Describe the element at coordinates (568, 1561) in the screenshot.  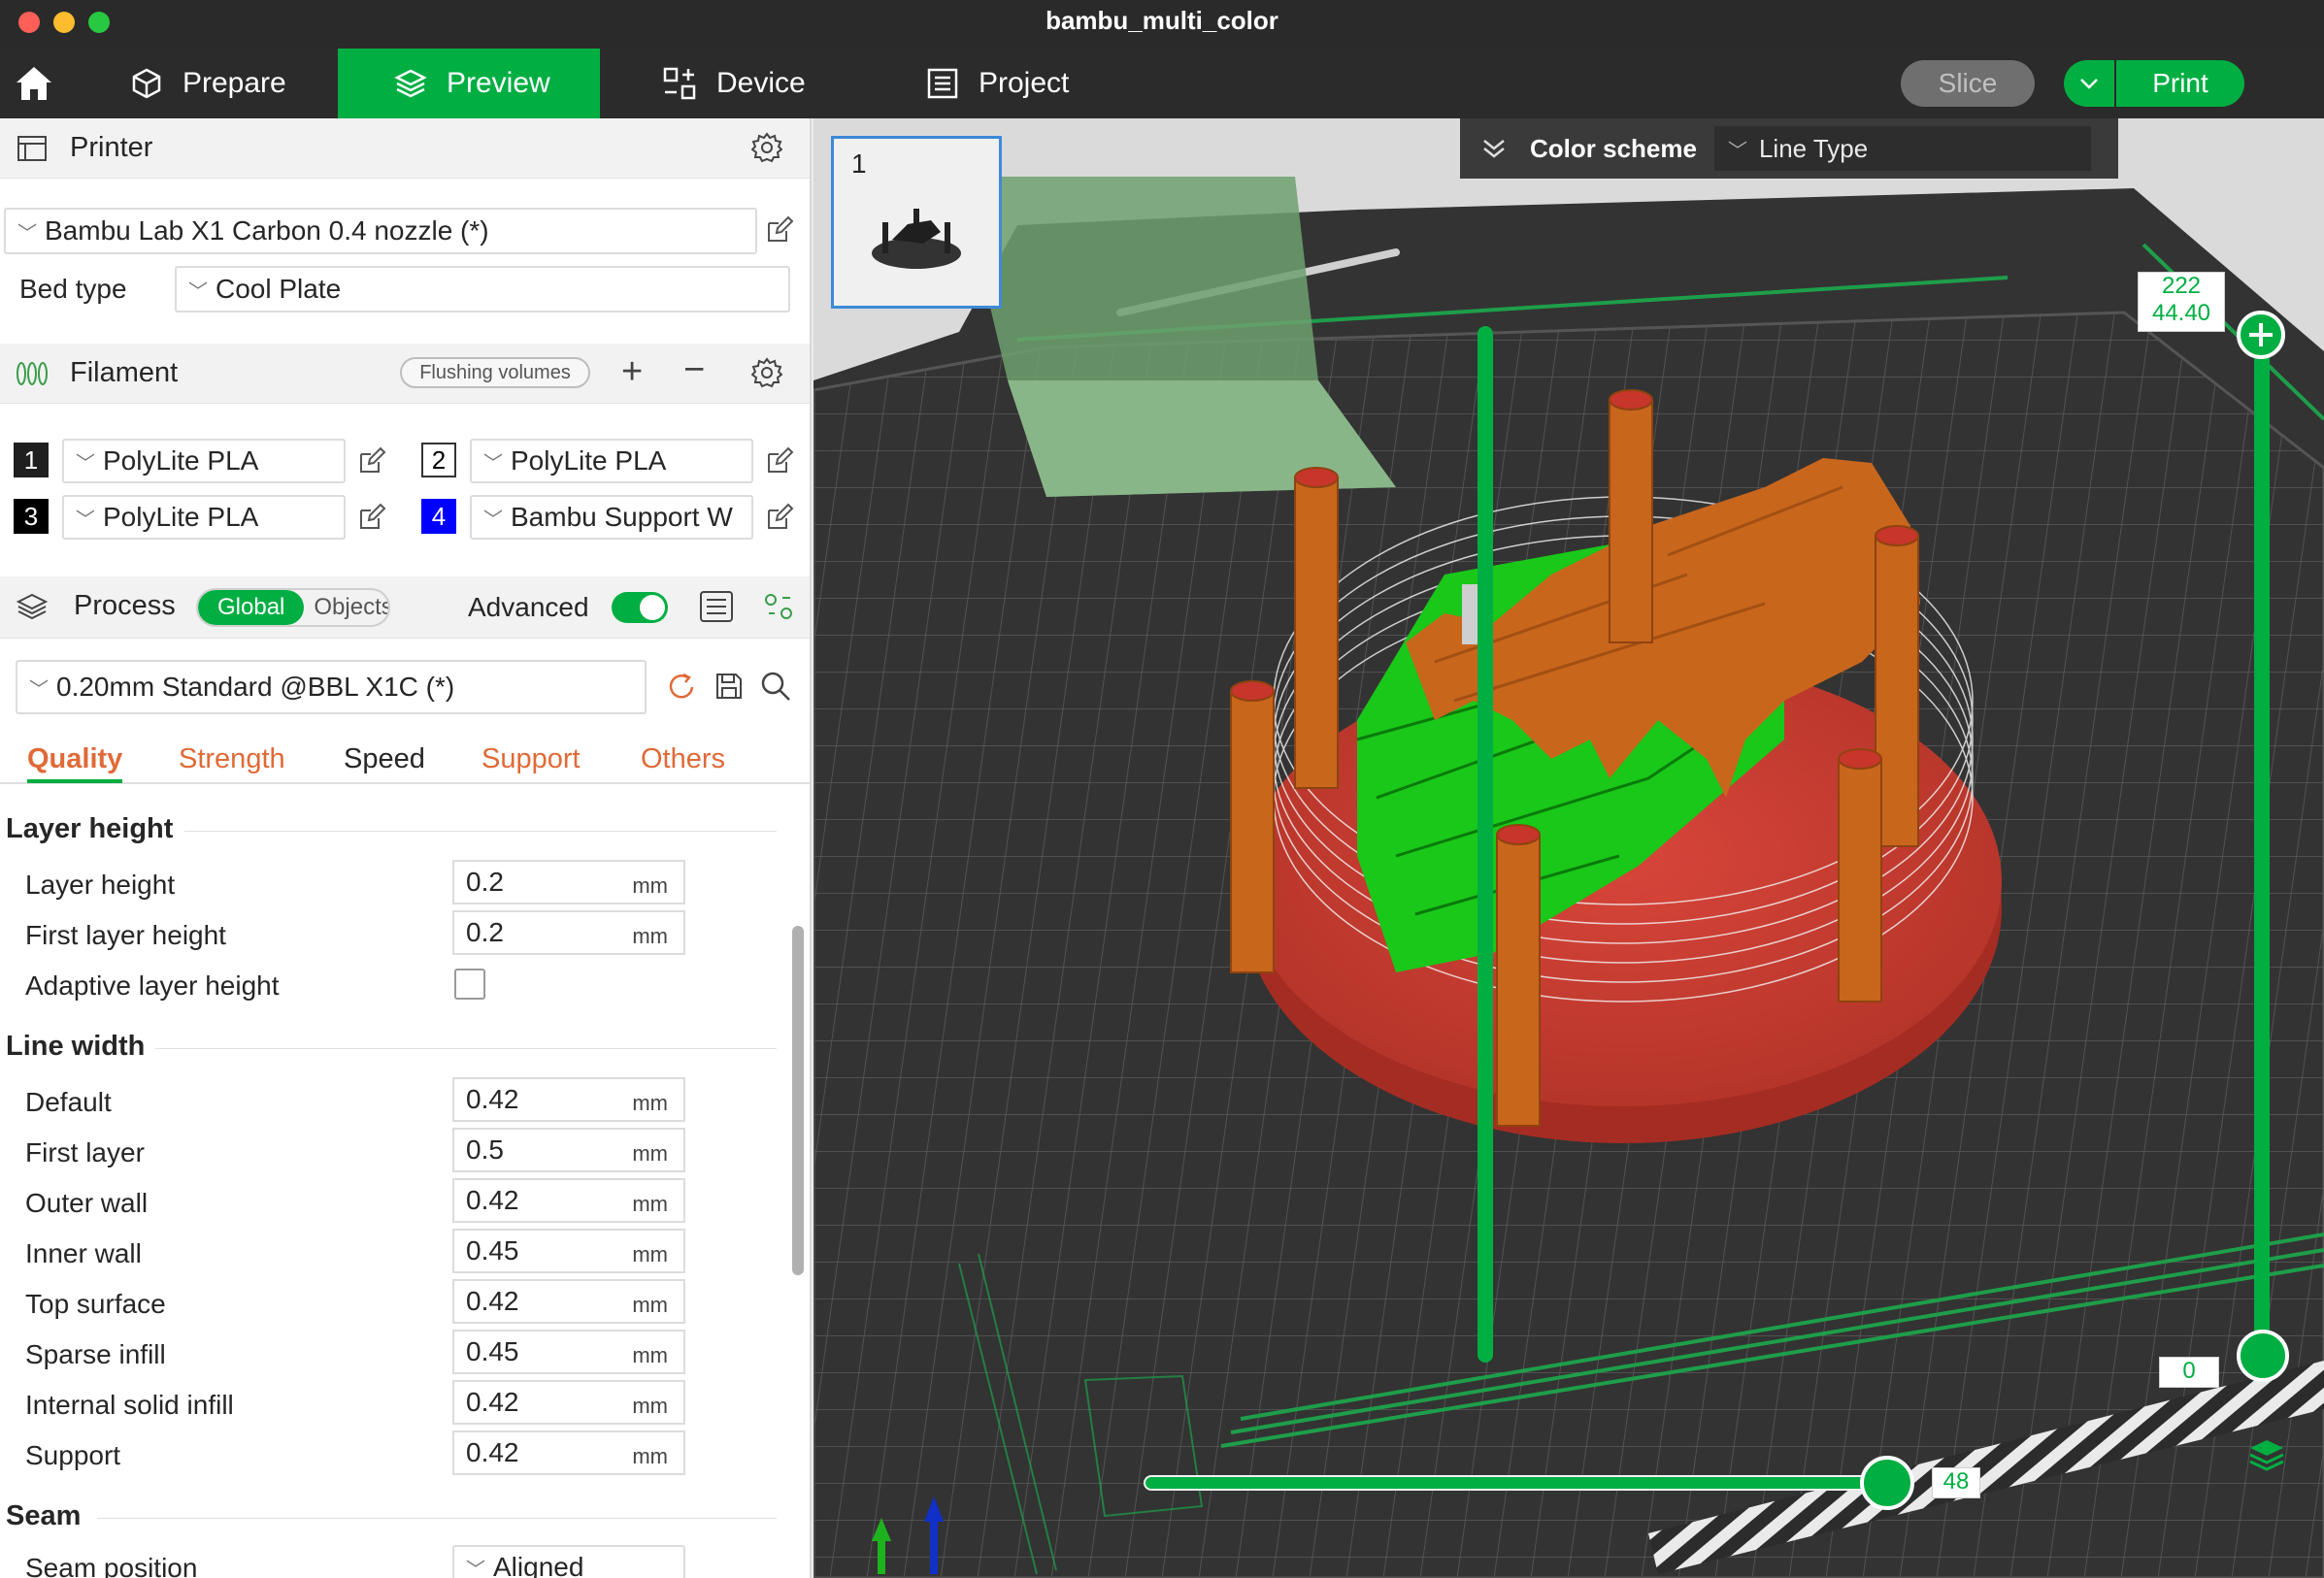
I see `seam-position-select: ﹀ Aligned` at that location.